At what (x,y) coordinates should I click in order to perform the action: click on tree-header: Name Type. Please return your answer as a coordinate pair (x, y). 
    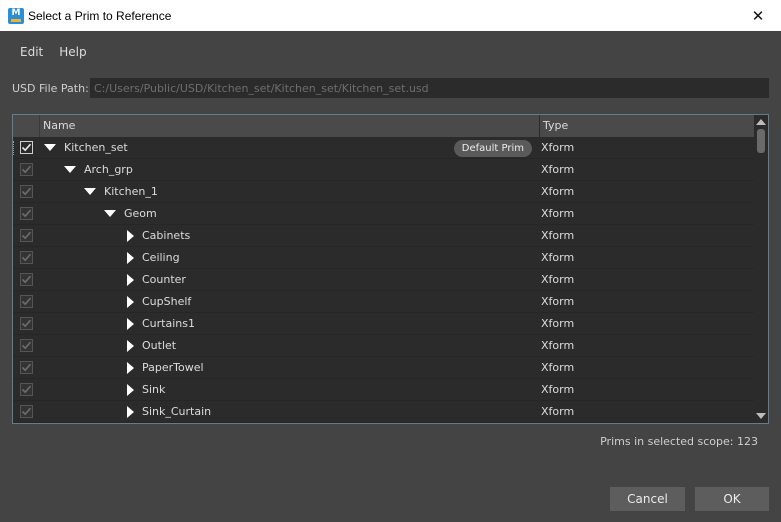
    Looking at the image, I should click on (384, 126).